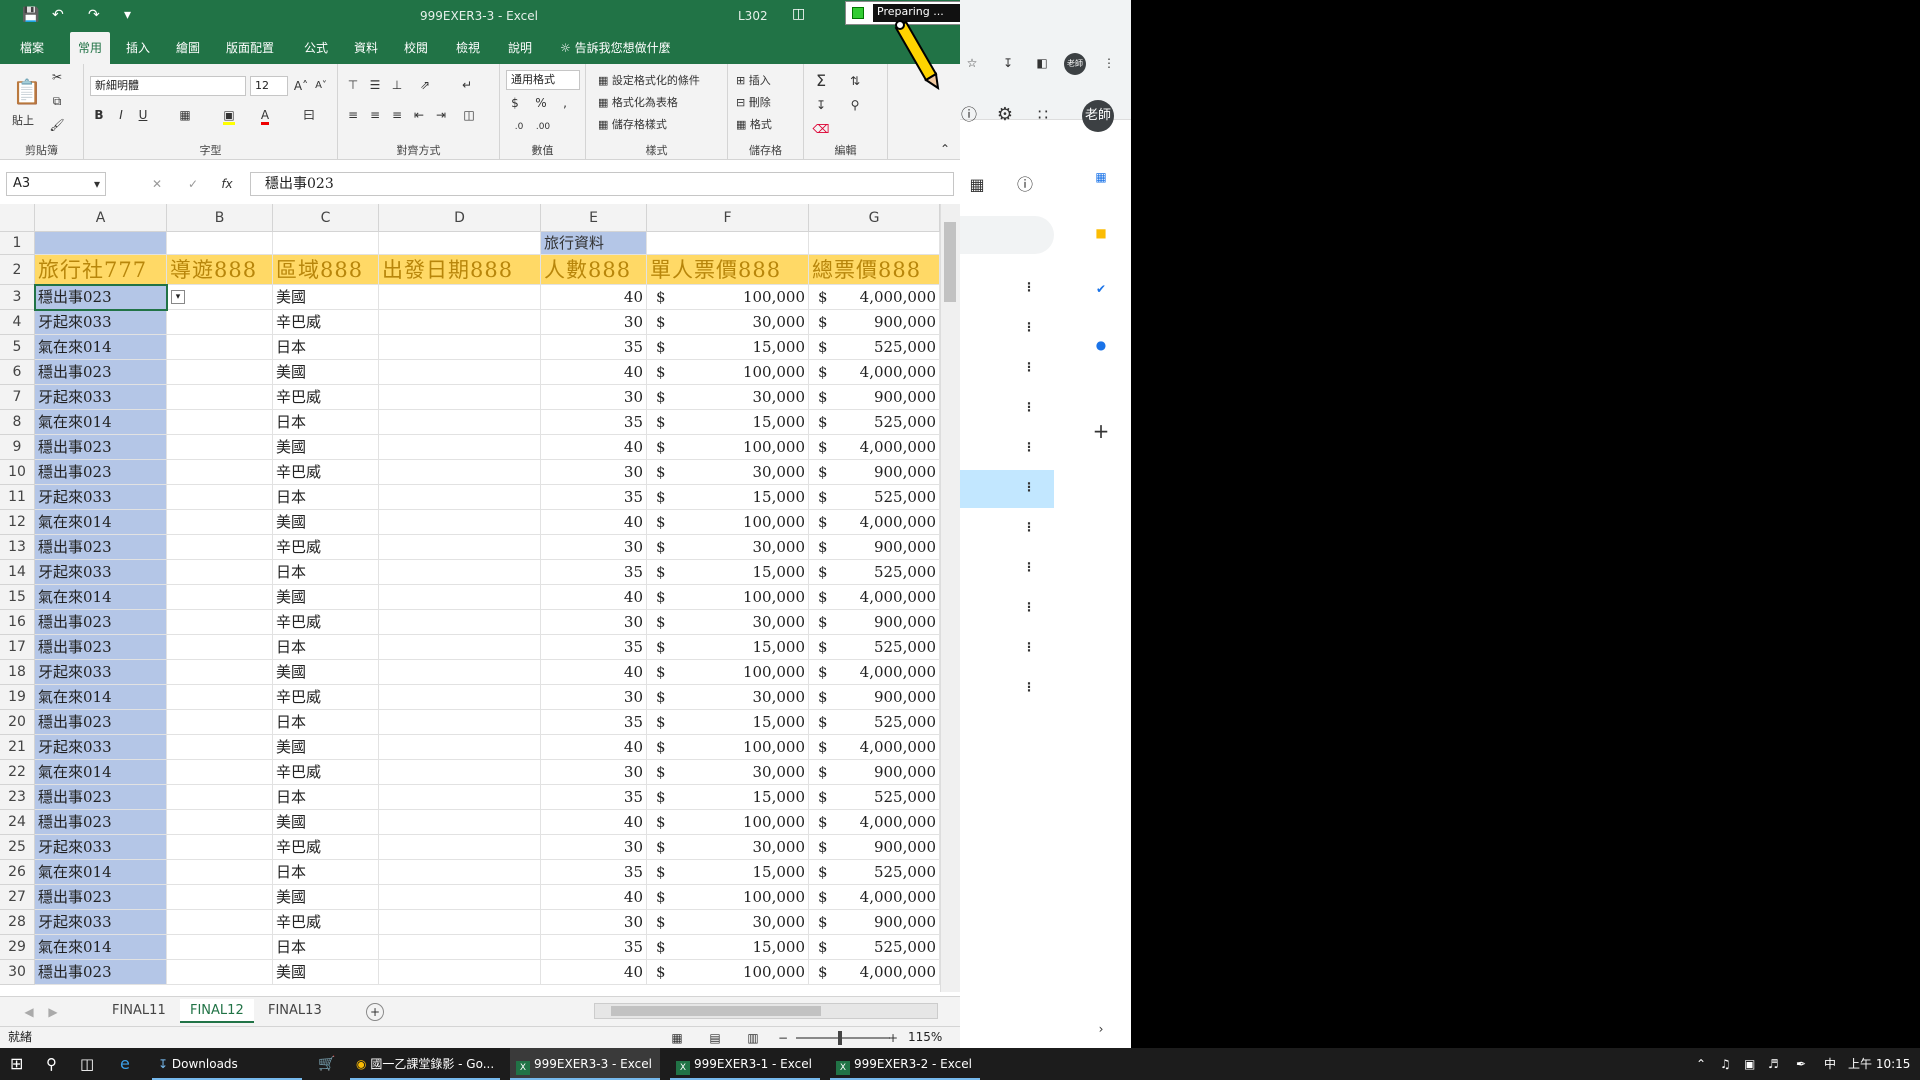 Image resolution: width=1920 pixels, height=1080 pixels. I want to click on cell-e23: 35, so click(594, 797).